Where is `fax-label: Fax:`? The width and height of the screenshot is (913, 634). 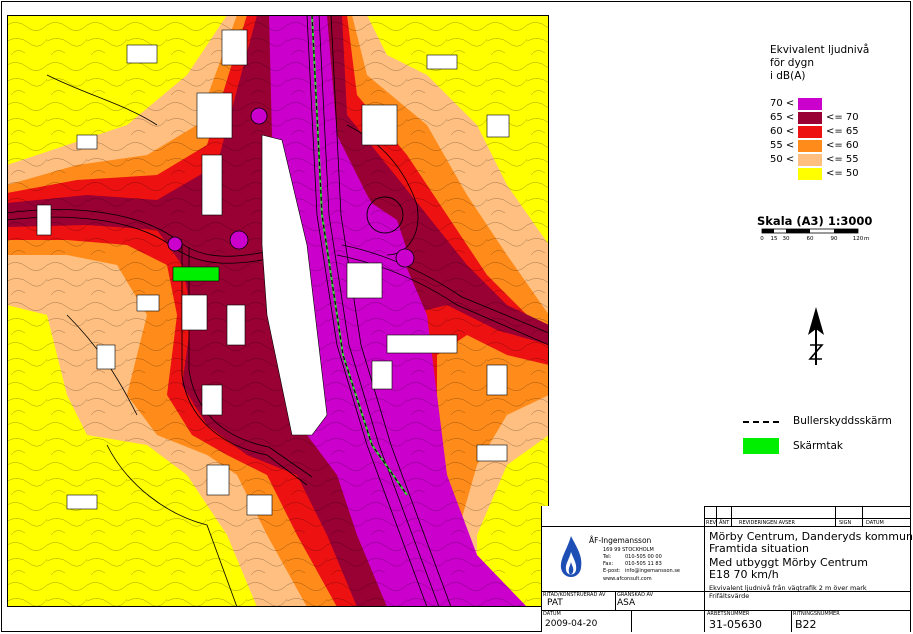 fax-label: Fax: is located at coordinates (608, 564).